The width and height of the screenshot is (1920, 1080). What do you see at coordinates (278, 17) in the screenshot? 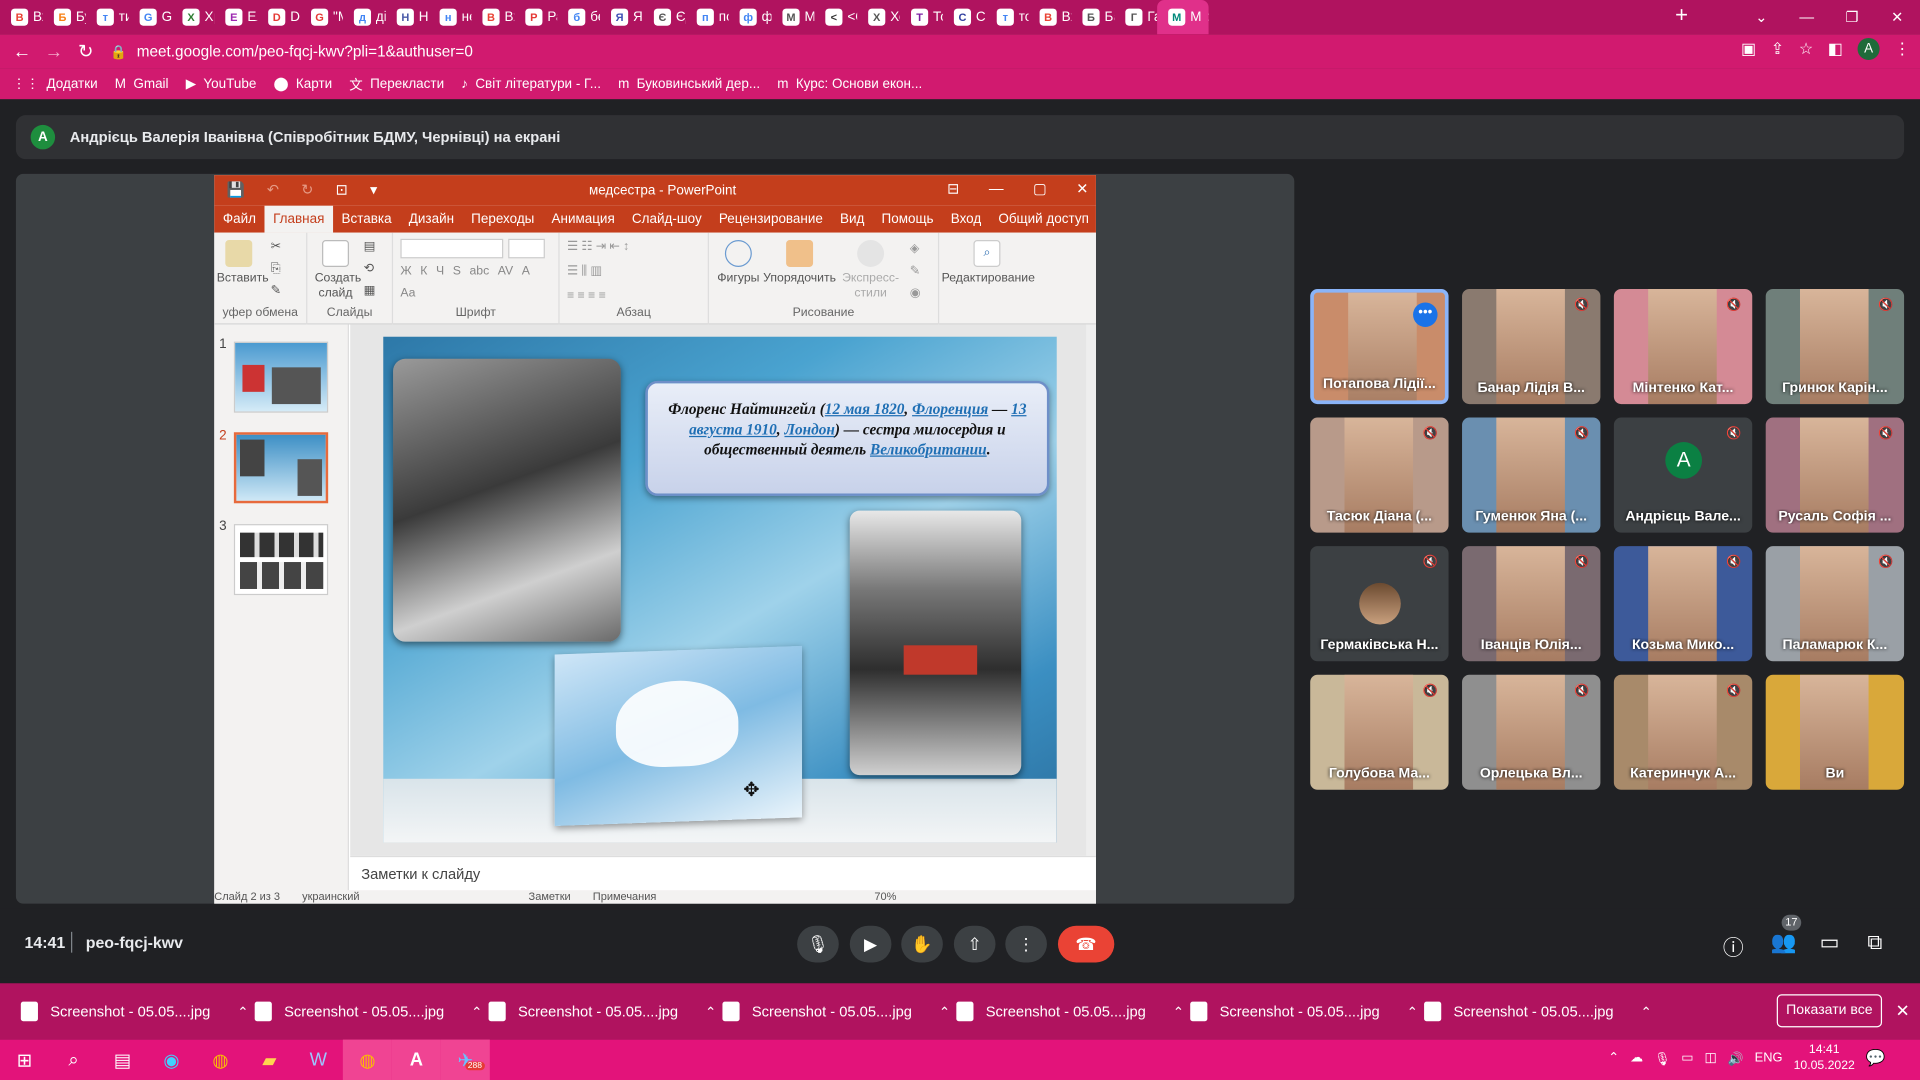
I see `browser-tab: DDo` at bounding box center [278, 17].